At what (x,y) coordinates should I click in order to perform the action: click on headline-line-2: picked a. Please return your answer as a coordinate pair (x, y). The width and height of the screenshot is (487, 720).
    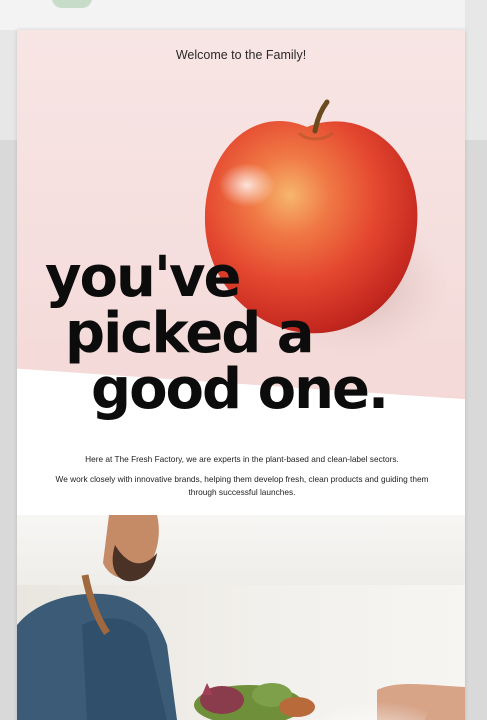
    Looking at the image, I should click on (190, 333).